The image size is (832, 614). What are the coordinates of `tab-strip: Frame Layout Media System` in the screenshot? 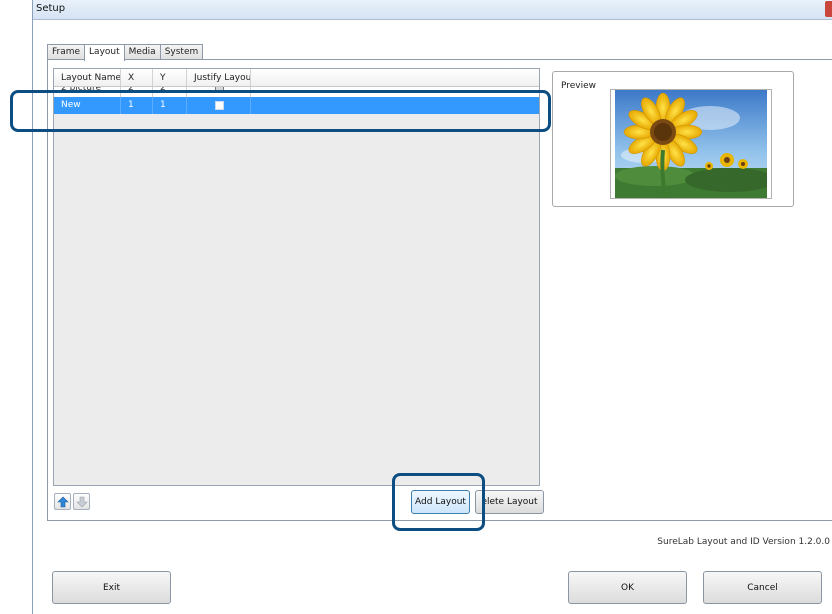 It's located at (125, 52).